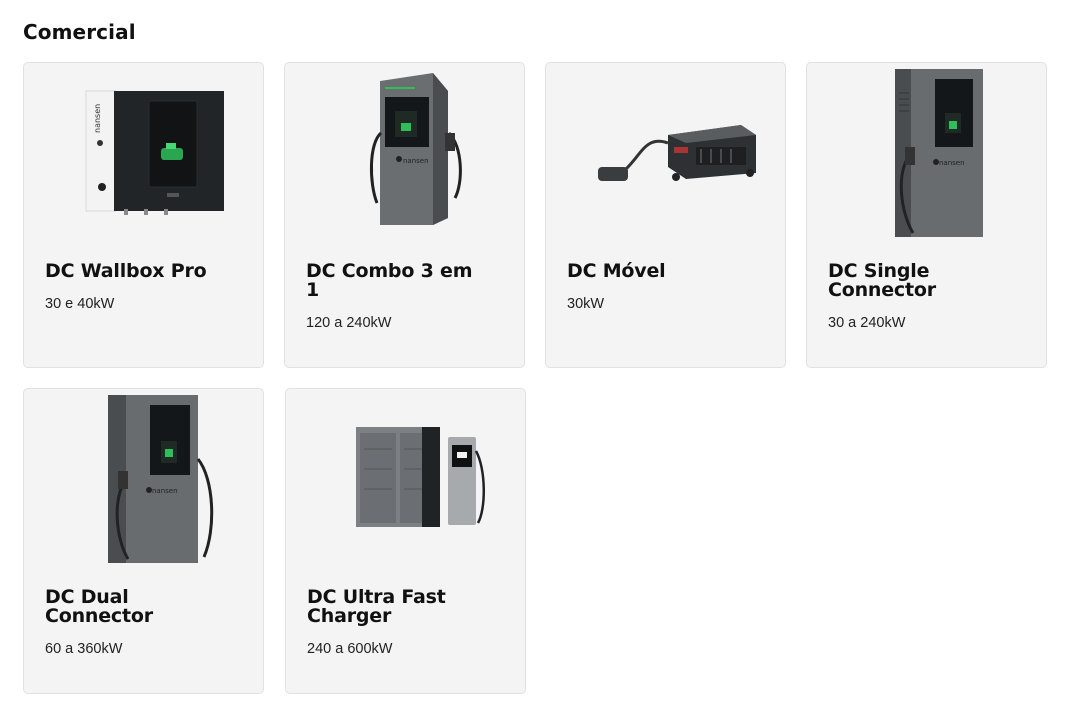 The image size is (1081, 707). I want to click on product-name: DC Móvel, so click(616, 271).